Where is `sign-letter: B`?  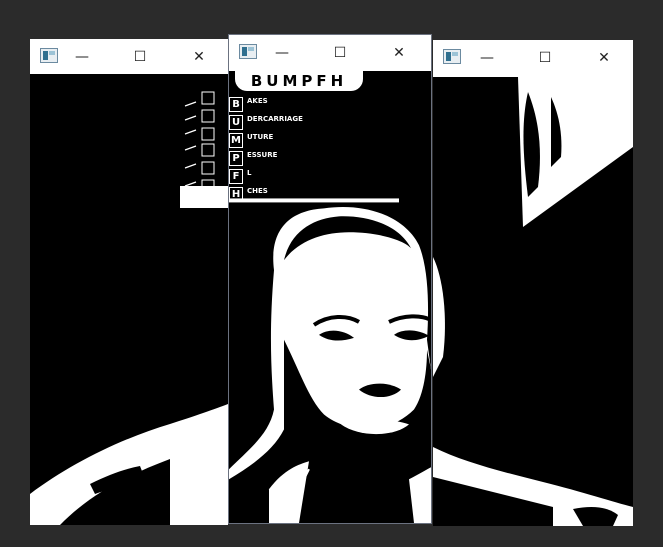 sign-letter: B is located at coordinates (236, 104).